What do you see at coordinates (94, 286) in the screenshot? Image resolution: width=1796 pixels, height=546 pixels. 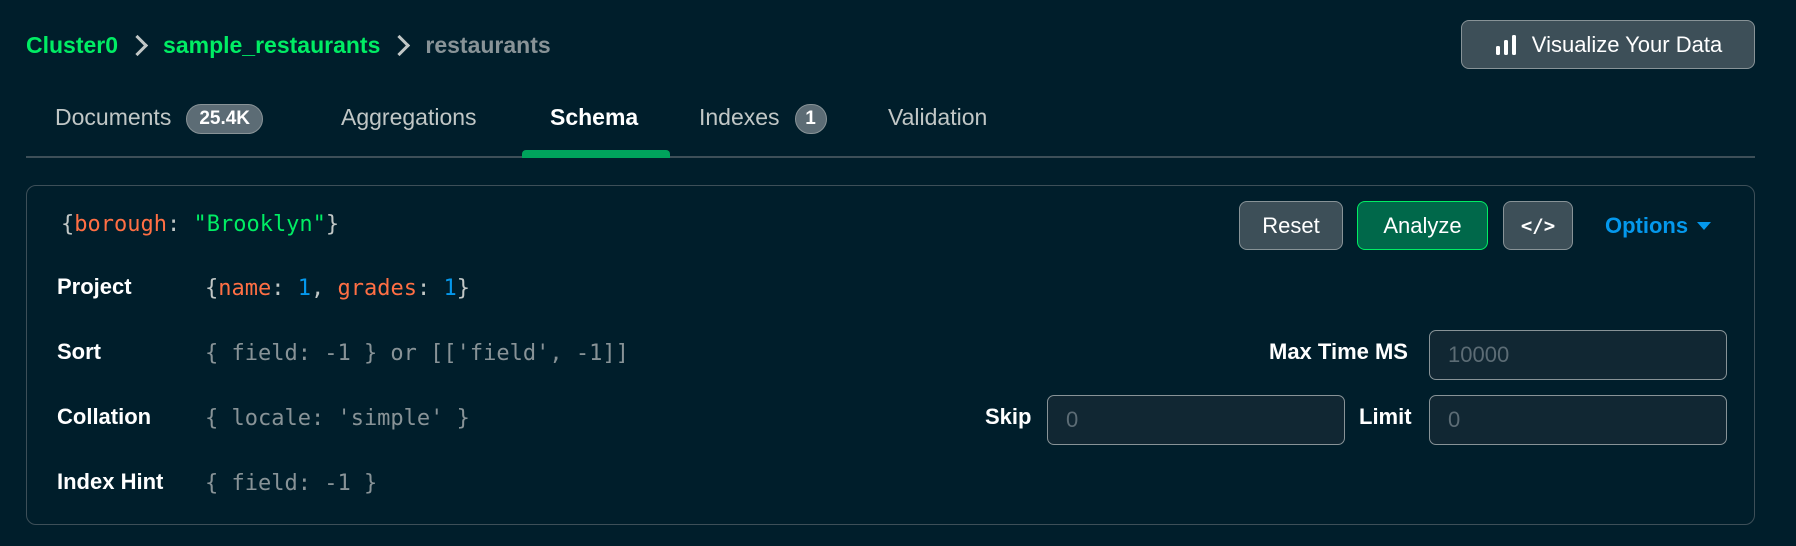 I see `project-label: Project` at bounding box center [94, 286].